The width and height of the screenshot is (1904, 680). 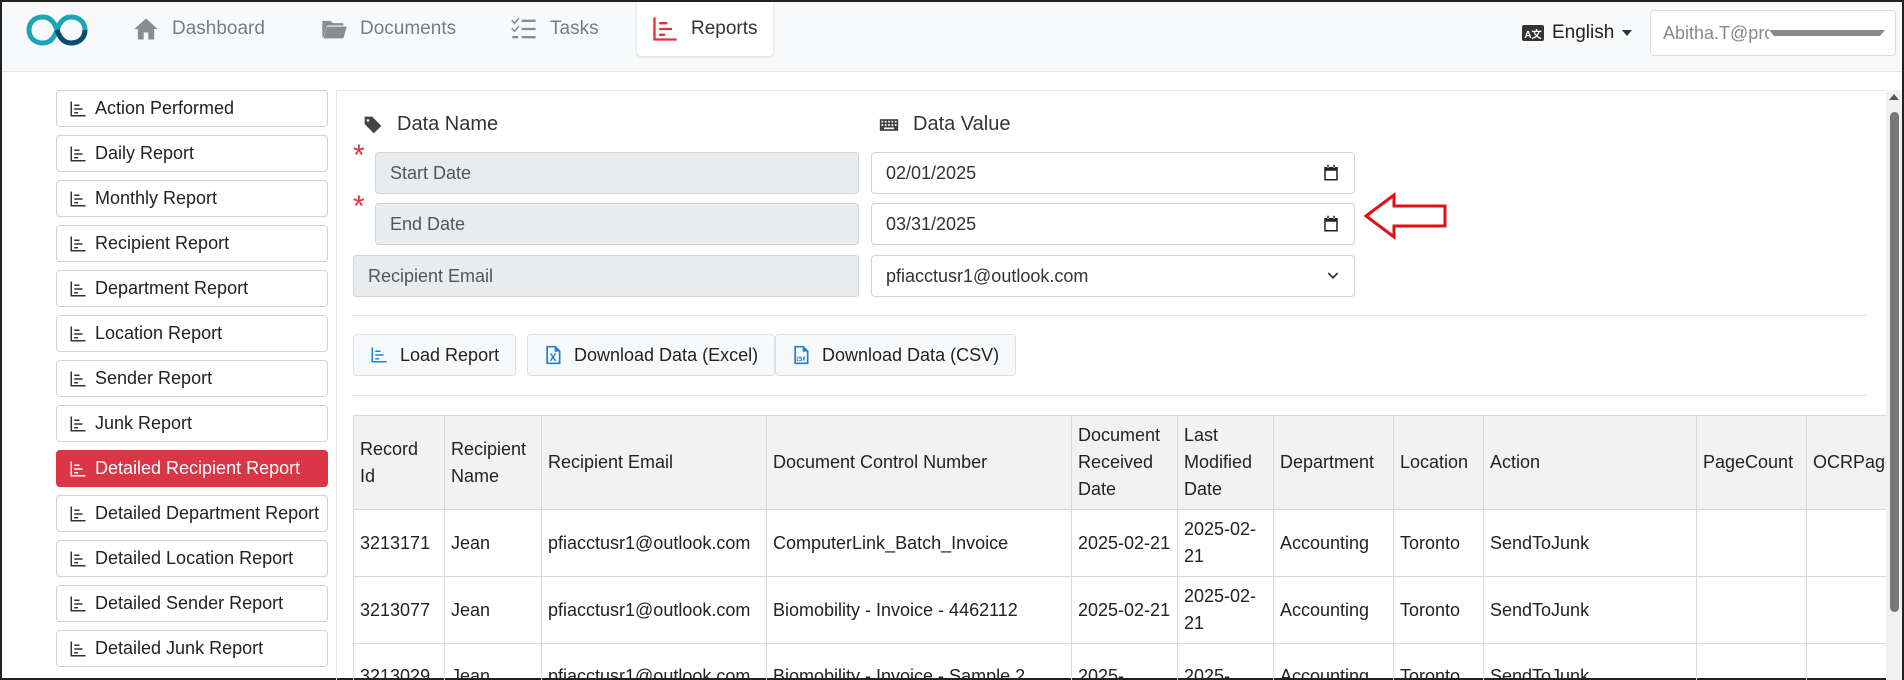 What do you see at coordinates (1894, 362) in the screenshot?
I see `scrollbar-thumb` at bounding box center [1894, 362].